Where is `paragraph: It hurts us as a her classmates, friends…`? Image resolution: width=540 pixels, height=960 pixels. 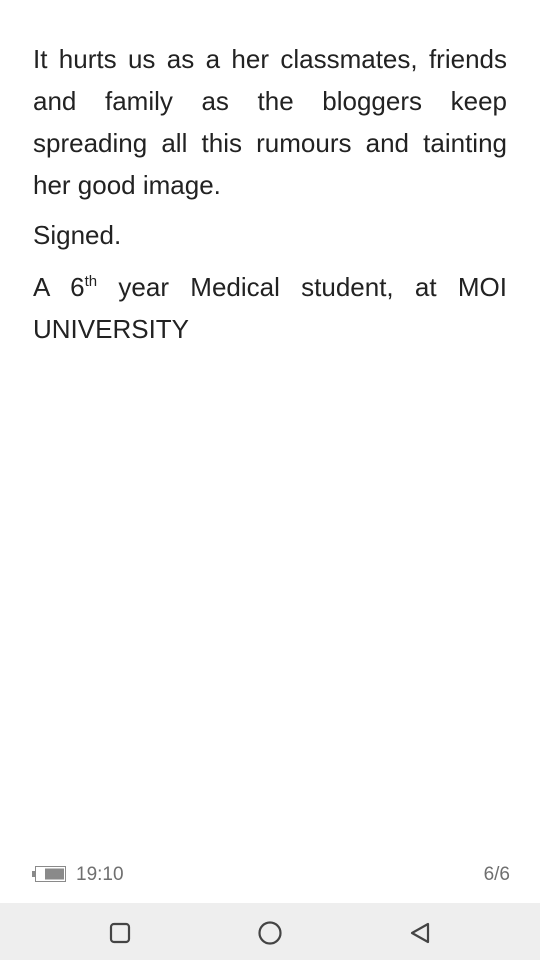
paragraph: It hurts us as a her classmates, friends… is located at coordinates (270, 122).